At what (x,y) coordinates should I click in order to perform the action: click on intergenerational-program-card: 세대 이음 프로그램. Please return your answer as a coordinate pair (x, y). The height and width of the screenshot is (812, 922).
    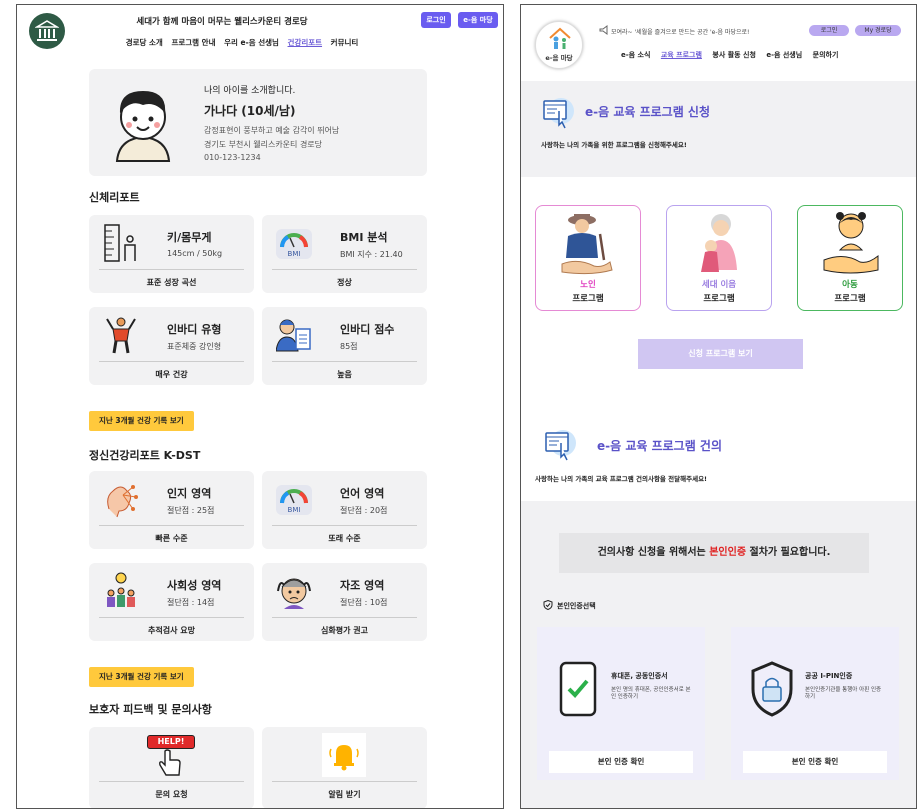
    Looking at the image, I should click on (719, 258).